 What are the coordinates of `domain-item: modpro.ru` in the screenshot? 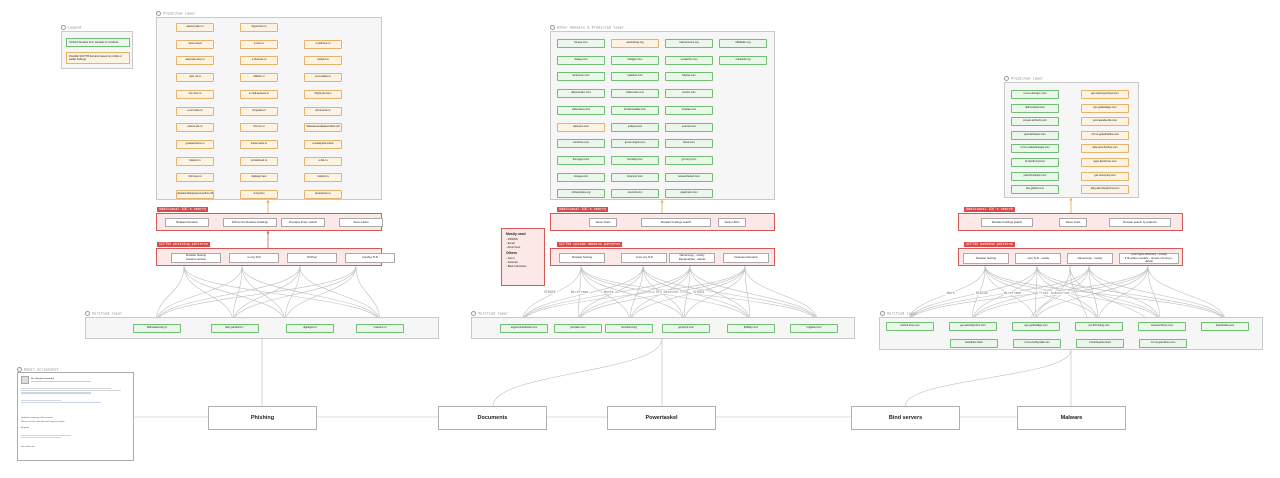 It's located at (323, 178).